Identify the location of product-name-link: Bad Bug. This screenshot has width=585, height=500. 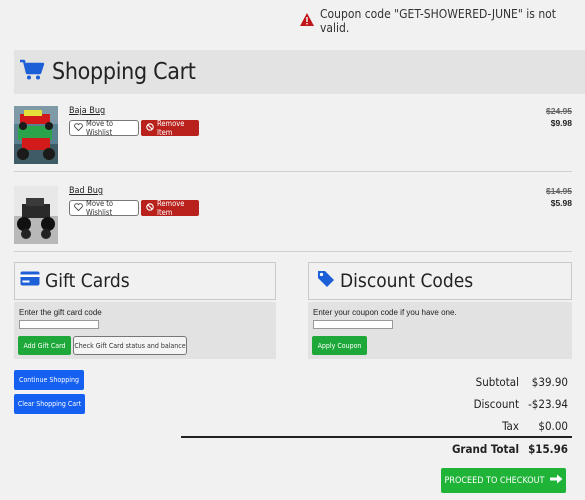
(86, 191).